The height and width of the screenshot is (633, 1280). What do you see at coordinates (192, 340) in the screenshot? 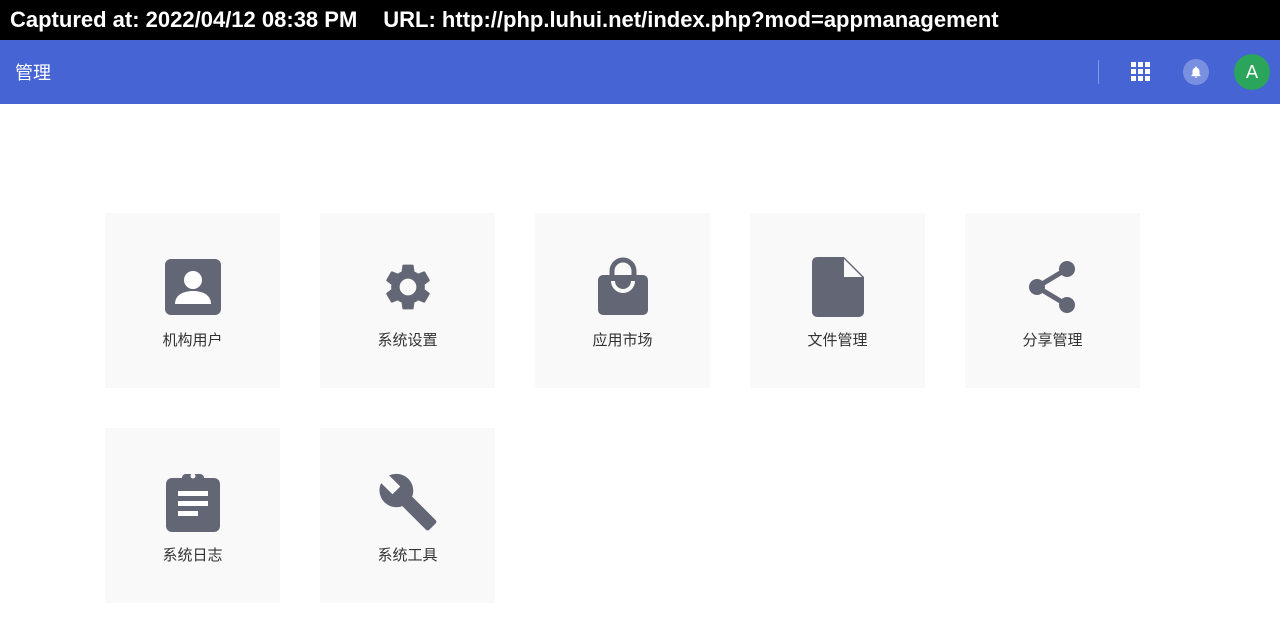
I see `tile-label: 机构用户` at bounding box center [192, 340].